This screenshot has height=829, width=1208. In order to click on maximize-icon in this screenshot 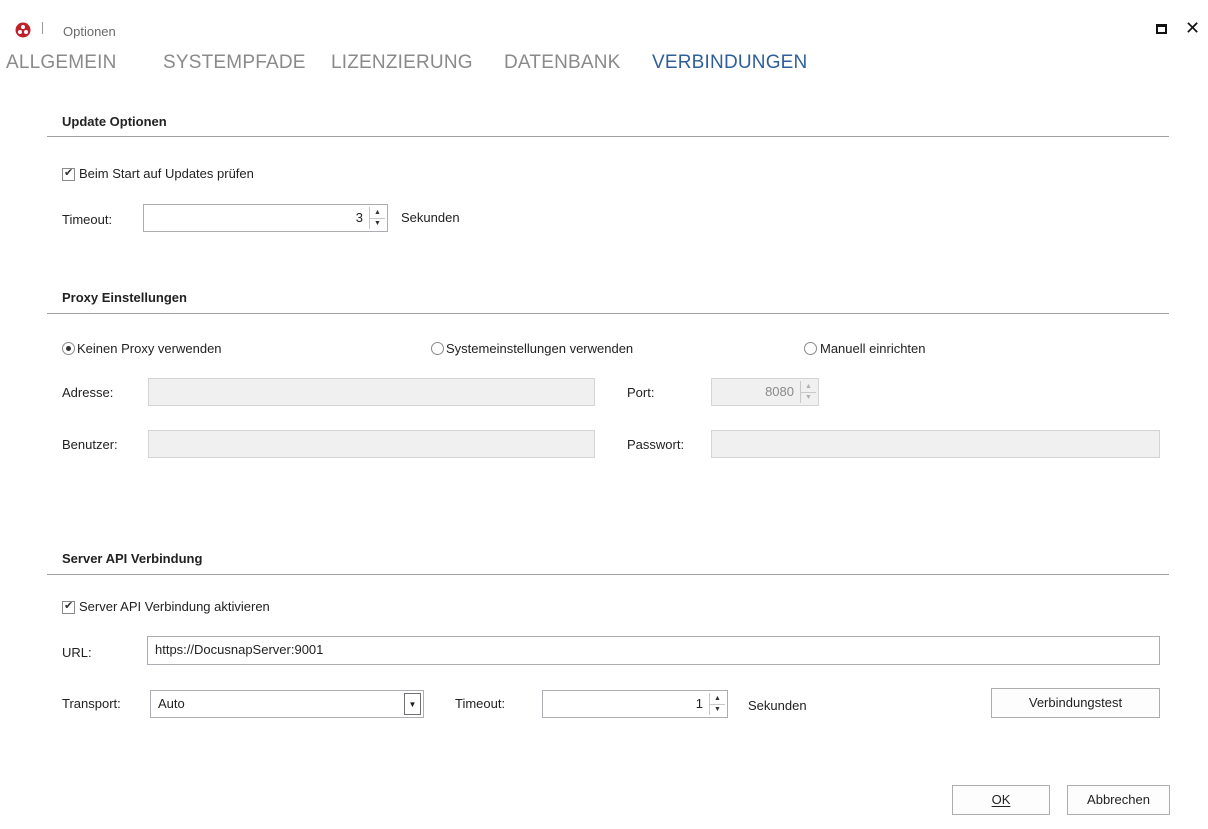, I will do `click(1161, 29)`.